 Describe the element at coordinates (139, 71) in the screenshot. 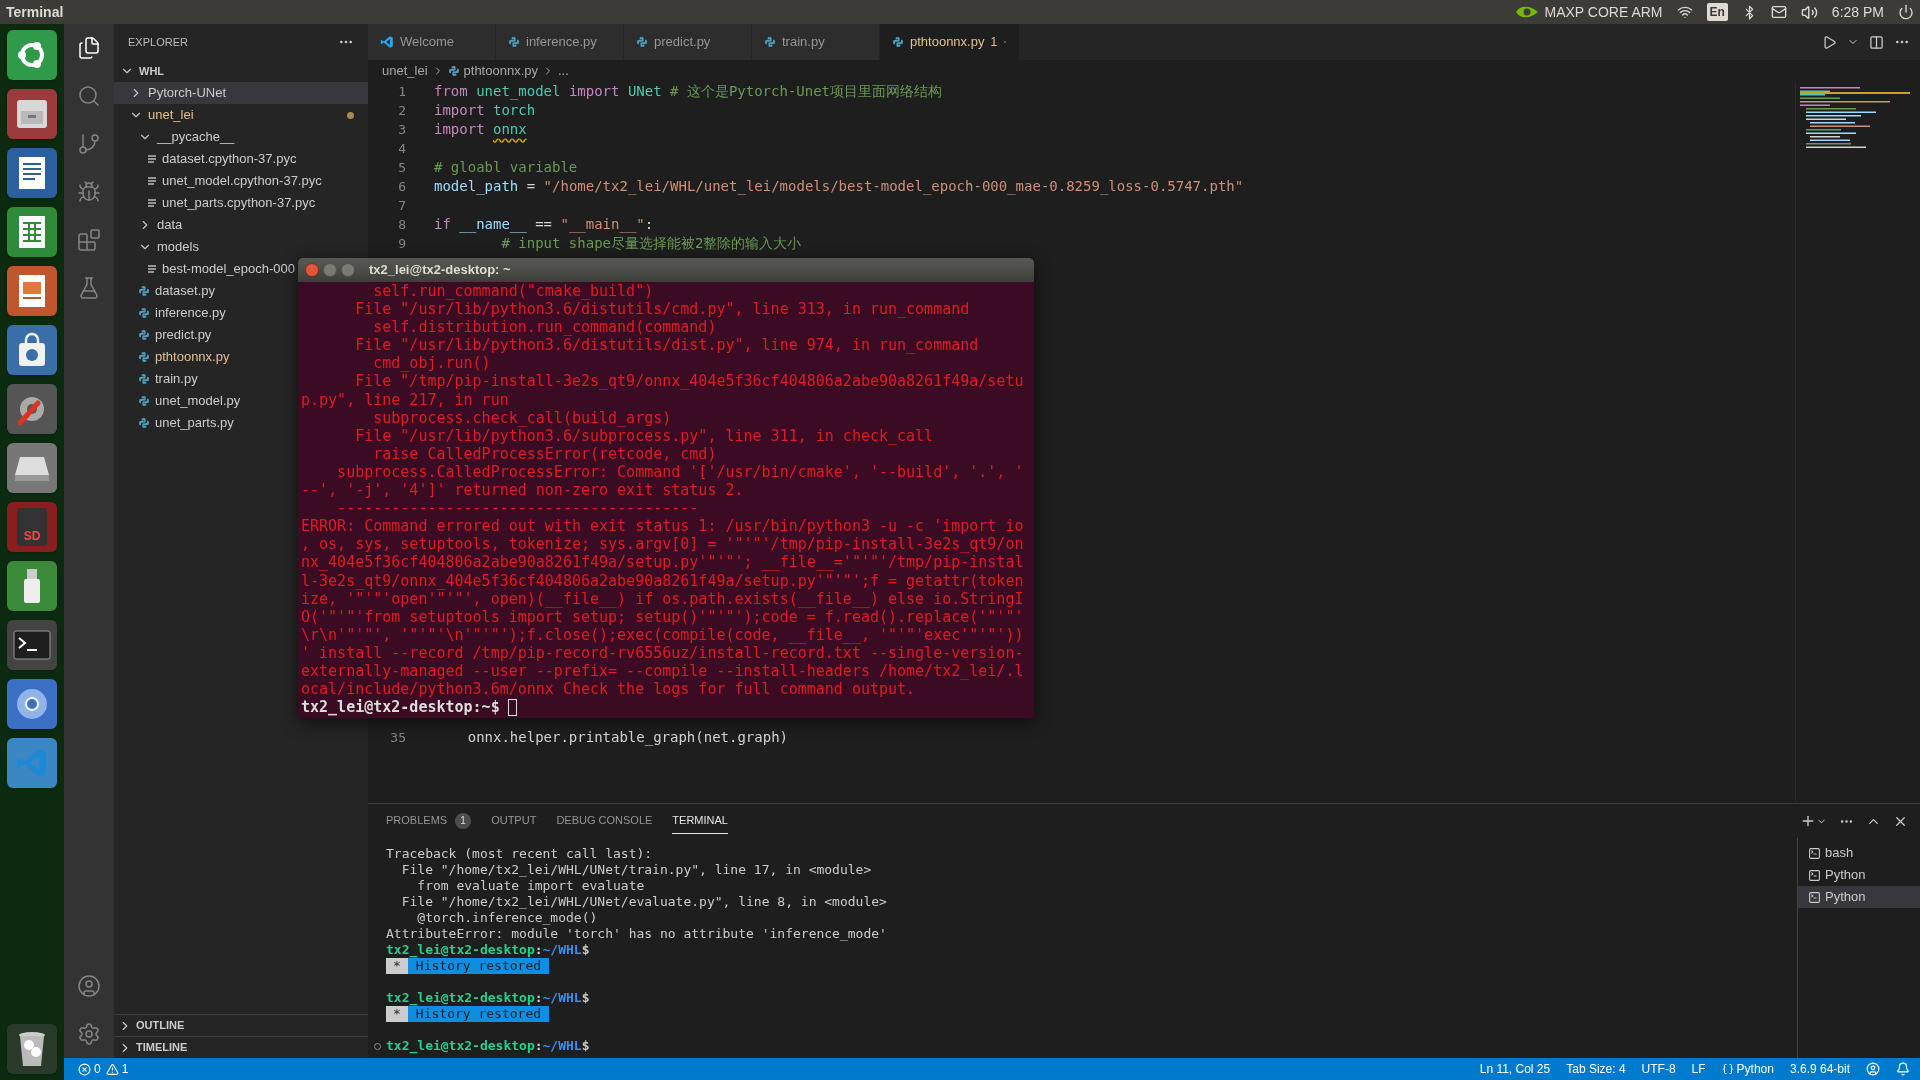

I see `folder-item: WHL` at that location.